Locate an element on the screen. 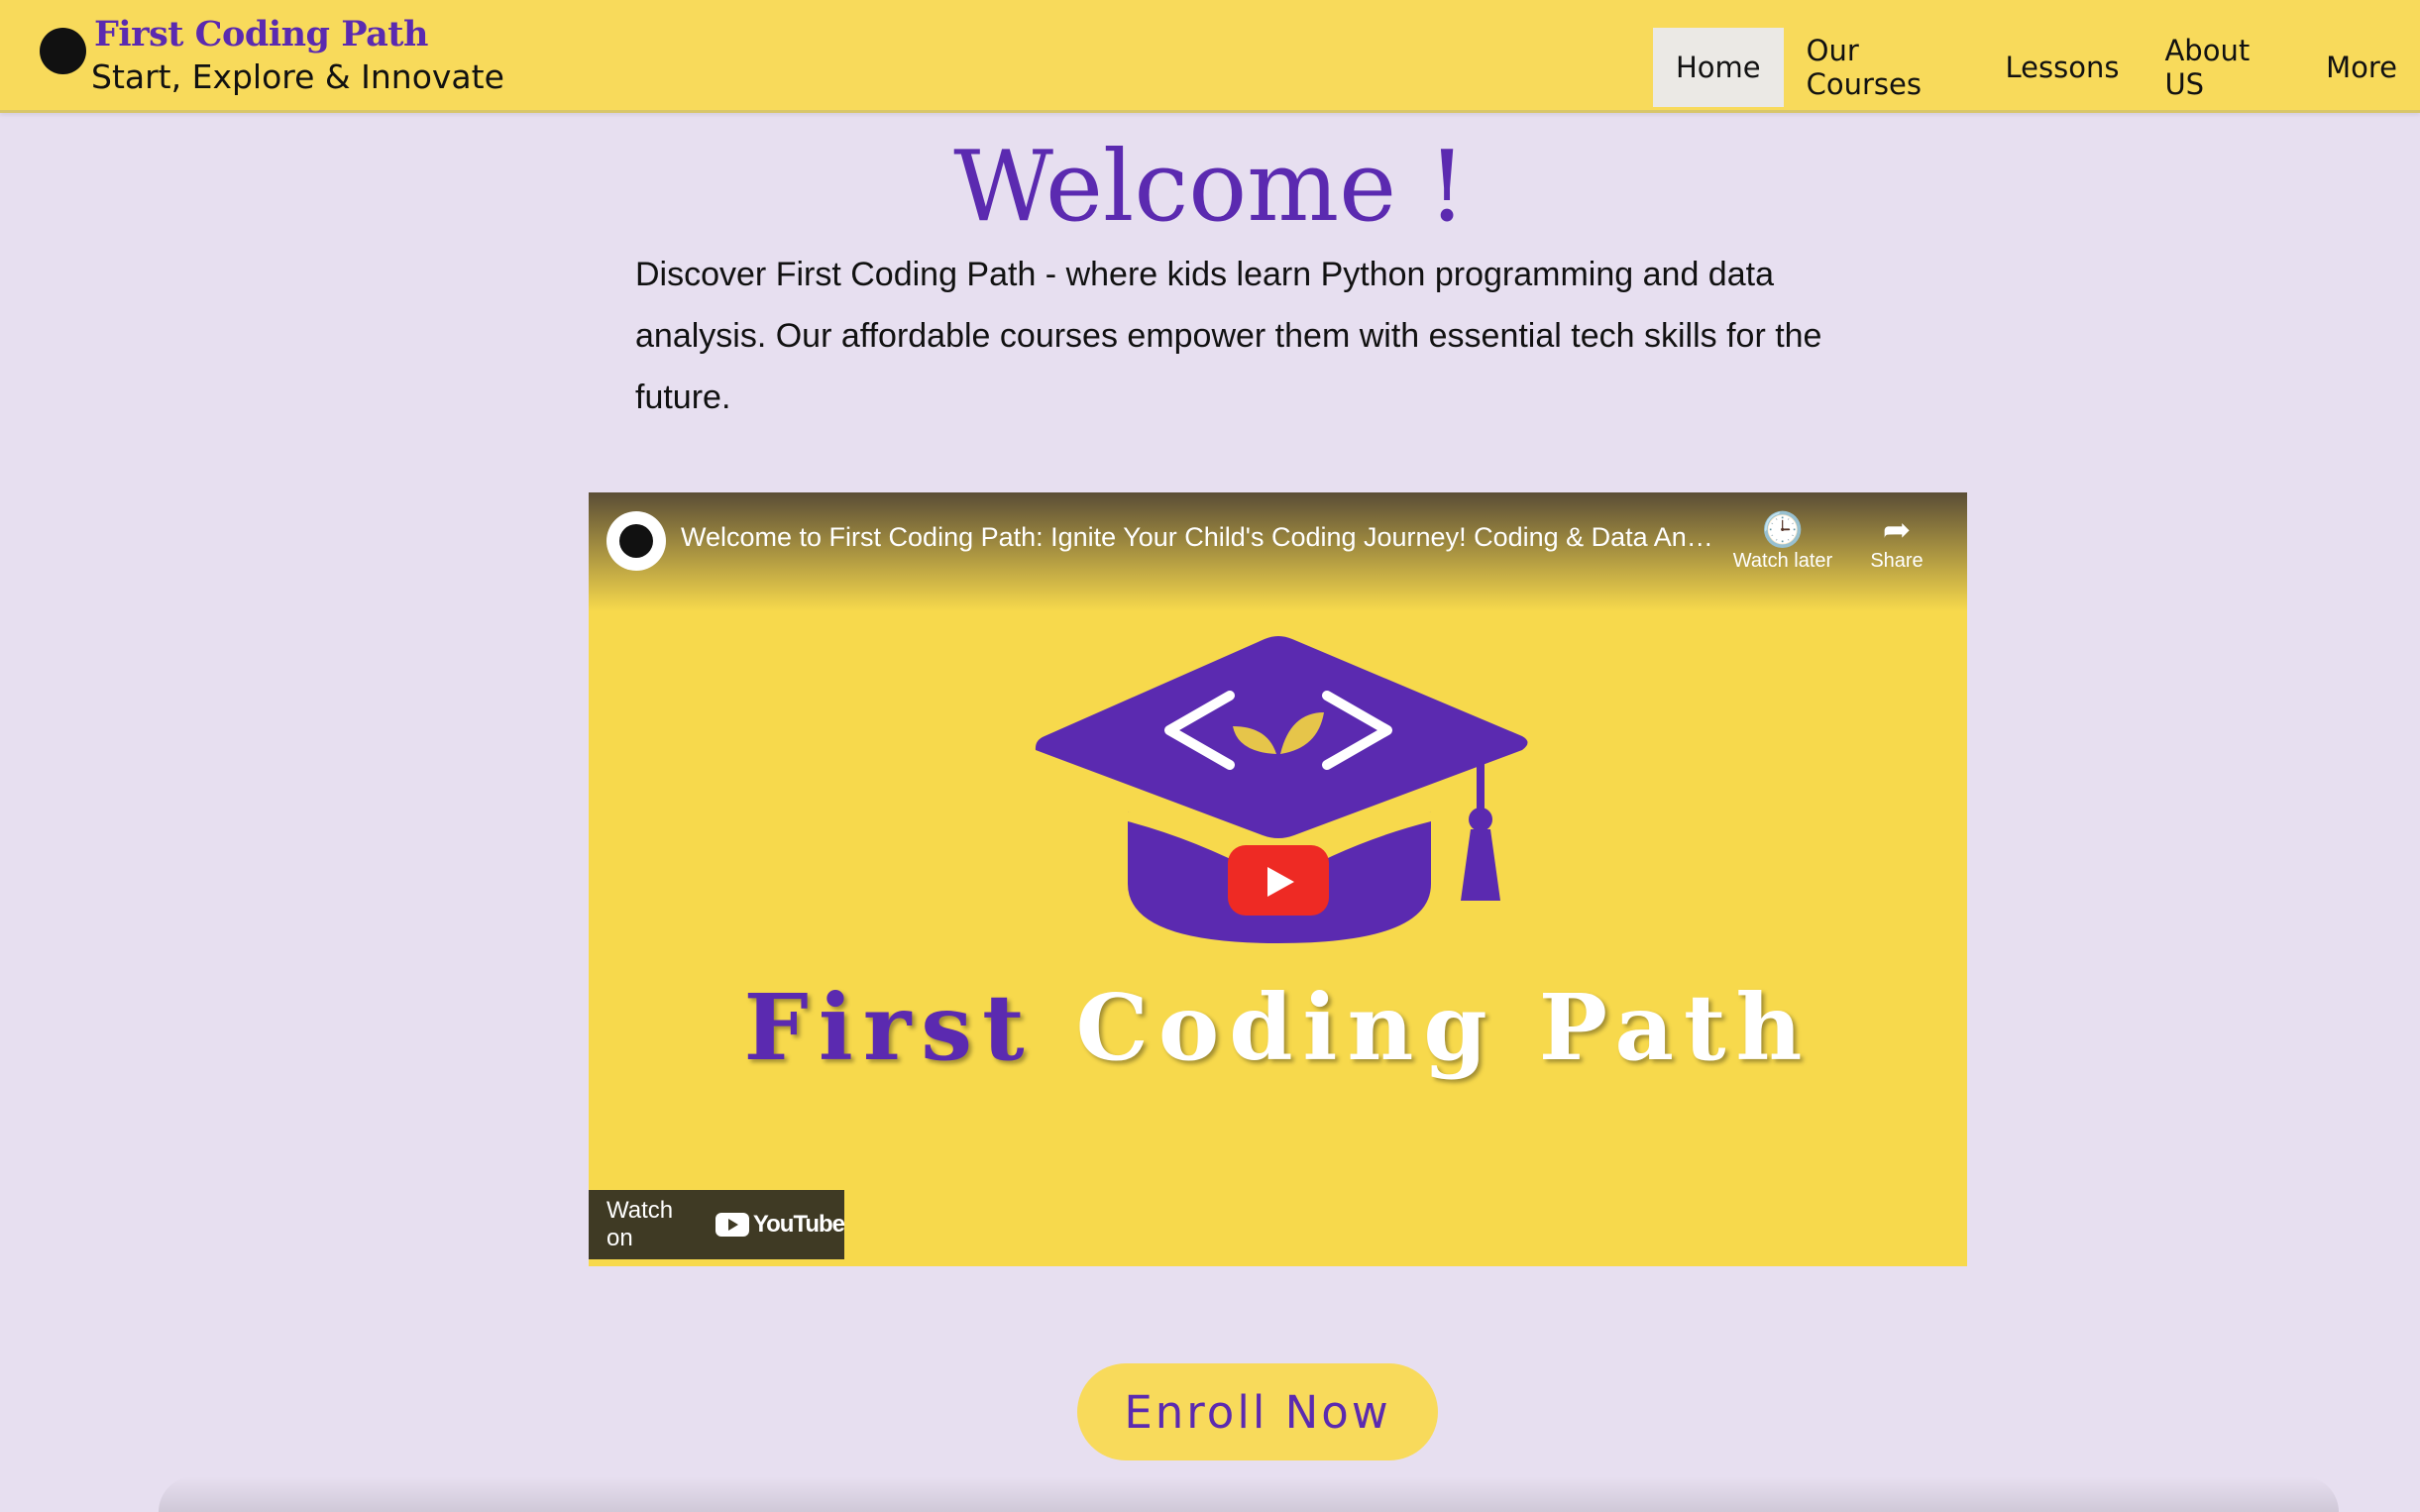 This screenshot has width=2420, height=1512. channel-avatar is located at coordinates (636, 541).